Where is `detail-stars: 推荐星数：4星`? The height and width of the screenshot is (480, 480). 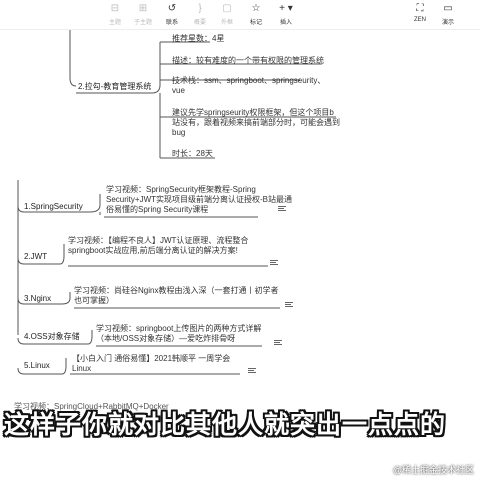
detail-stars: 推荐星数：4星 is located at coordinates (247, 39).